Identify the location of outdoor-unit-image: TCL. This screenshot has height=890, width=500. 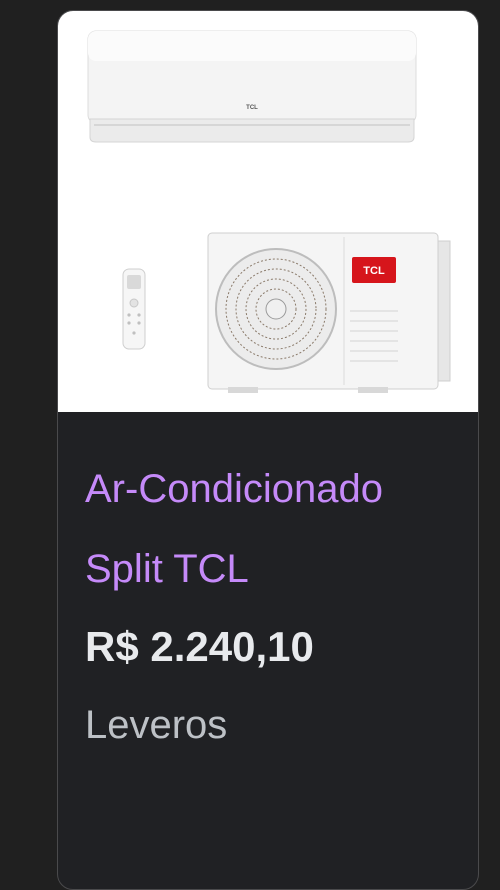
(329, 312).